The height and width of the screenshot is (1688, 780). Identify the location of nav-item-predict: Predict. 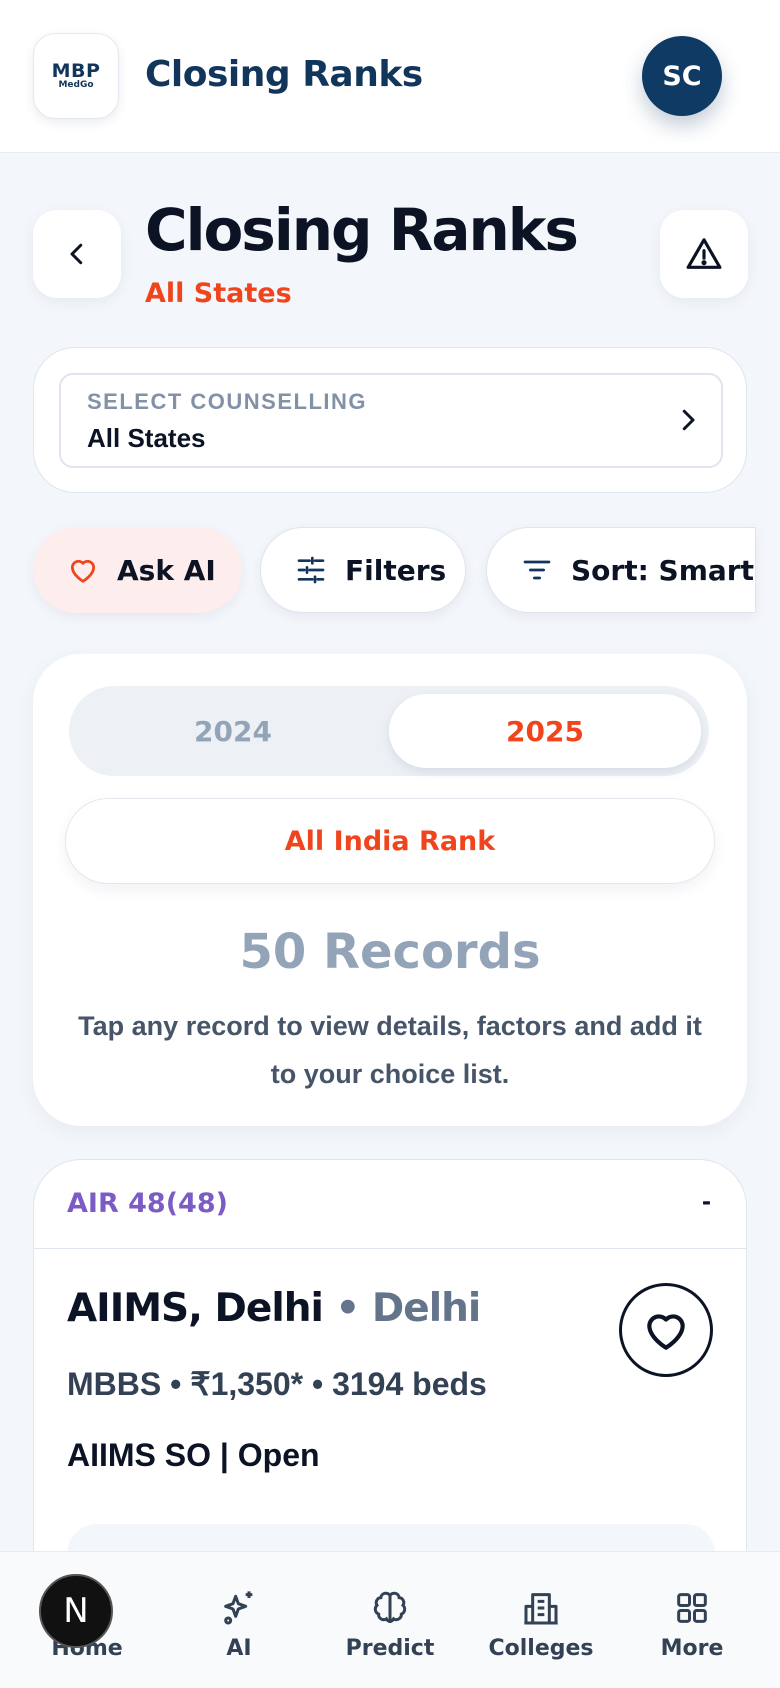
(390, 1624).